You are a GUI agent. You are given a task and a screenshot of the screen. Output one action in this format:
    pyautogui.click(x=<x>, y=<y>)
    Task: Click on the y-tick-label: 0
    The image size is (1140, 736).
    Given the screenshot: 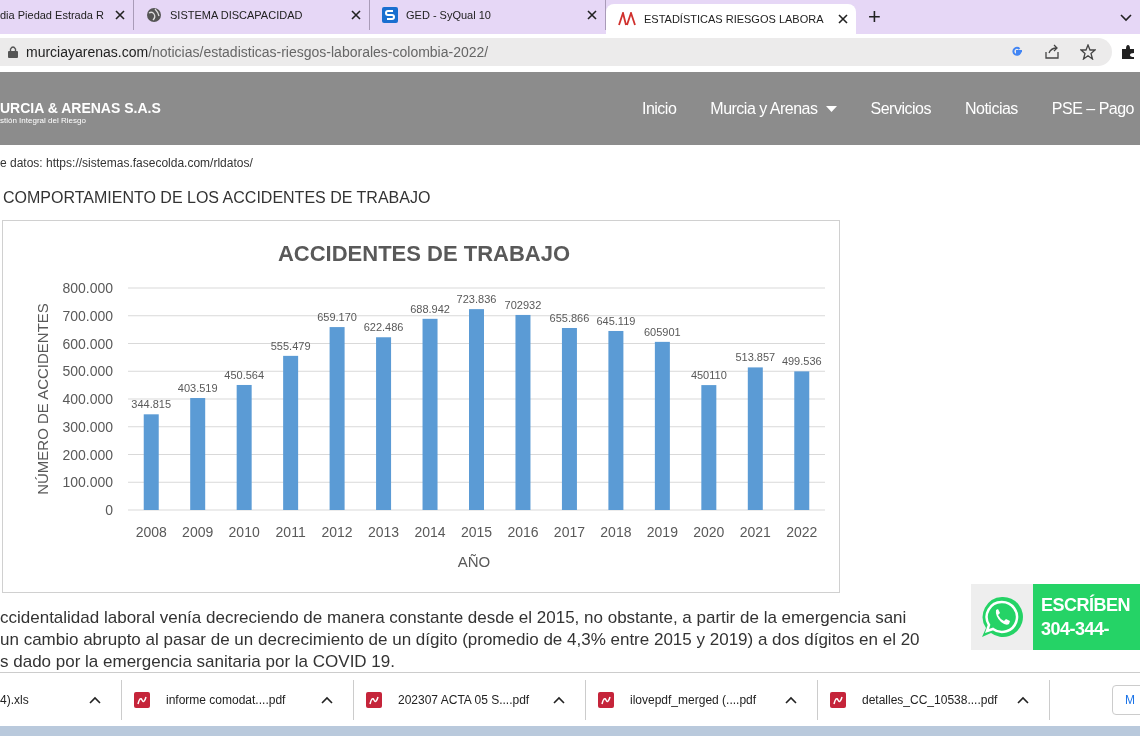 What is the action you would take?
    pyautogui.click(x=109, y=510)
    